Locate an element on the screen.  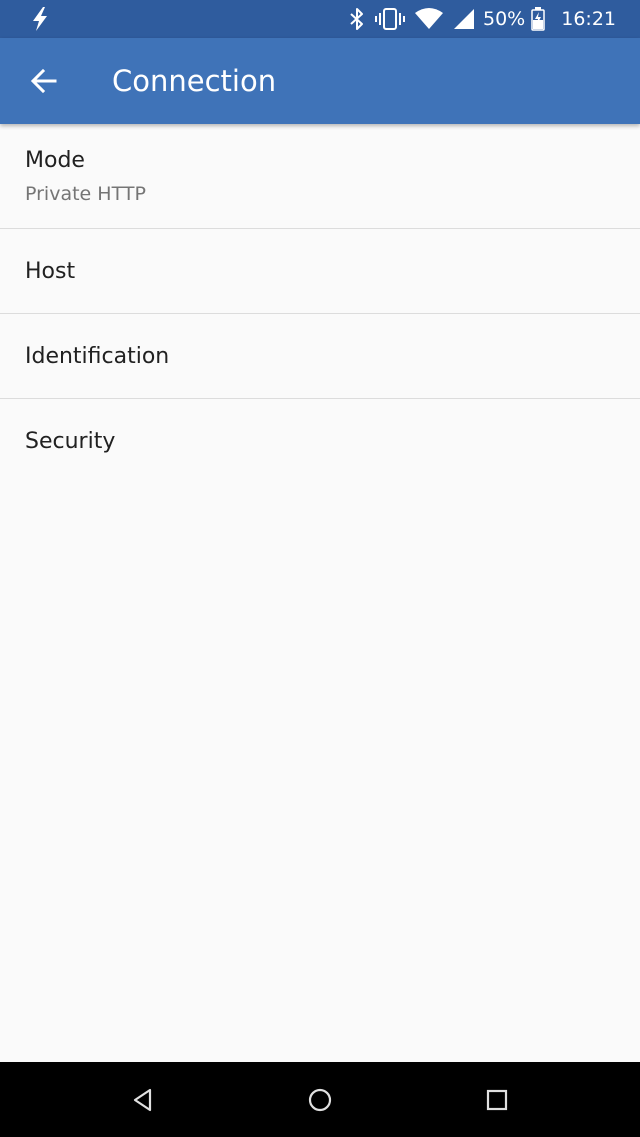
pref-item-mode: Mode Private HTTP is located at coordinates (320, 176).